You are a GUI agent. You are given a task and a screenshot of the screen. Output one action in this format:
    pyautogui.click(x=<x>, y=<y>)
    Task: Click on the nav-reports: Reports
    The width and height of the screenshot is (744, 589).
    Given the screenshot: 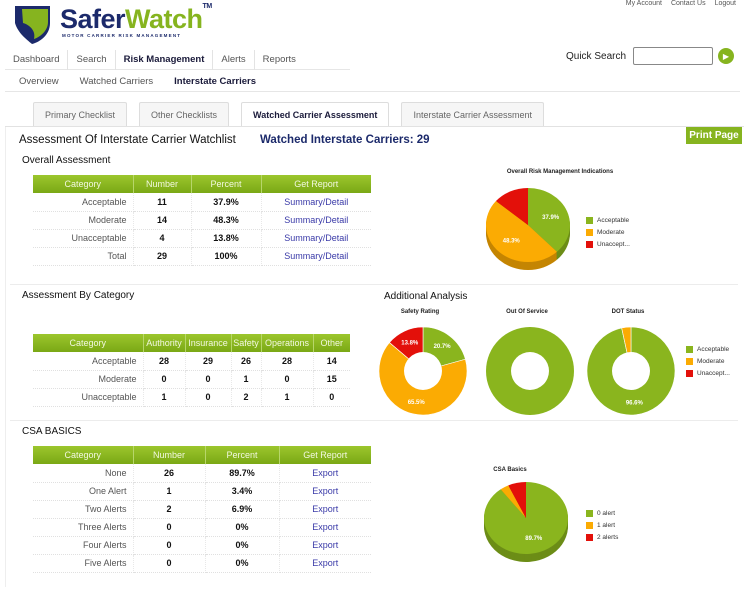 What is the action you would take?
    pyautogui.click(x=279, y=60)
    